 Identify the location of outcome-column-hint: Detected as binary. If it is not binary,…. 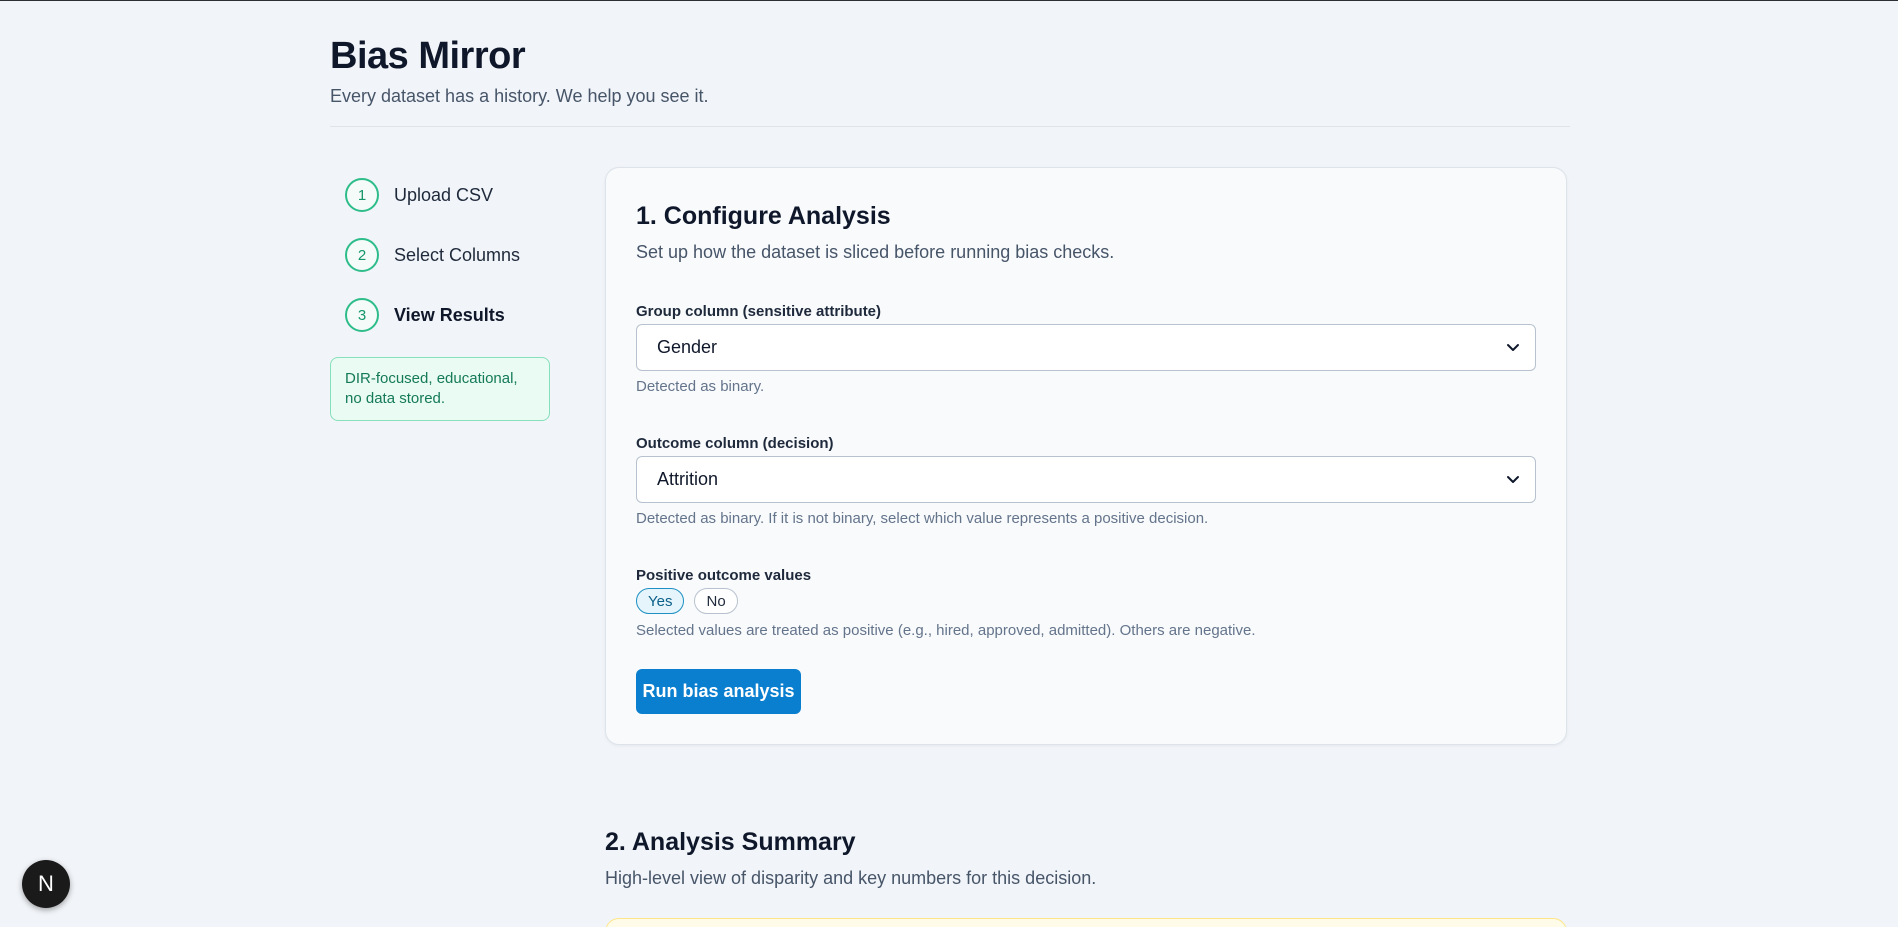
(922, 518).